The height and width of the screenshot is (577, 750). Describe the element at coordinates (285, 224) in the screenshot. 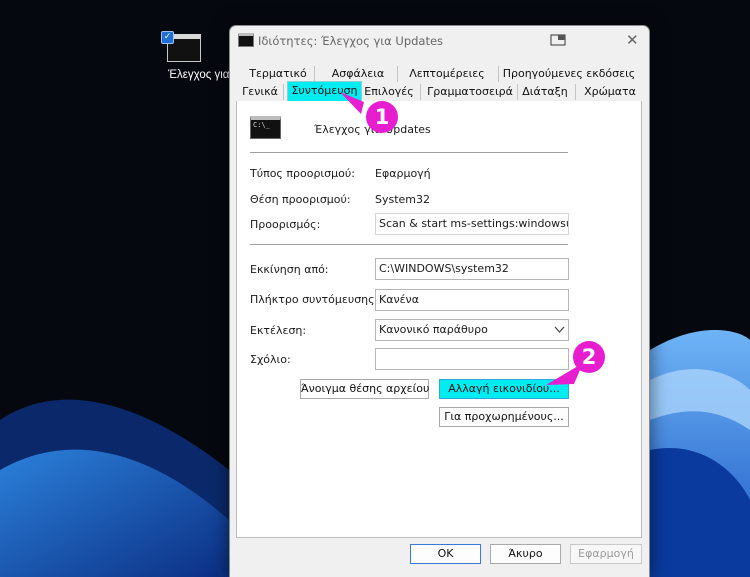

I see `target-label: Προορισμός:` at that location.